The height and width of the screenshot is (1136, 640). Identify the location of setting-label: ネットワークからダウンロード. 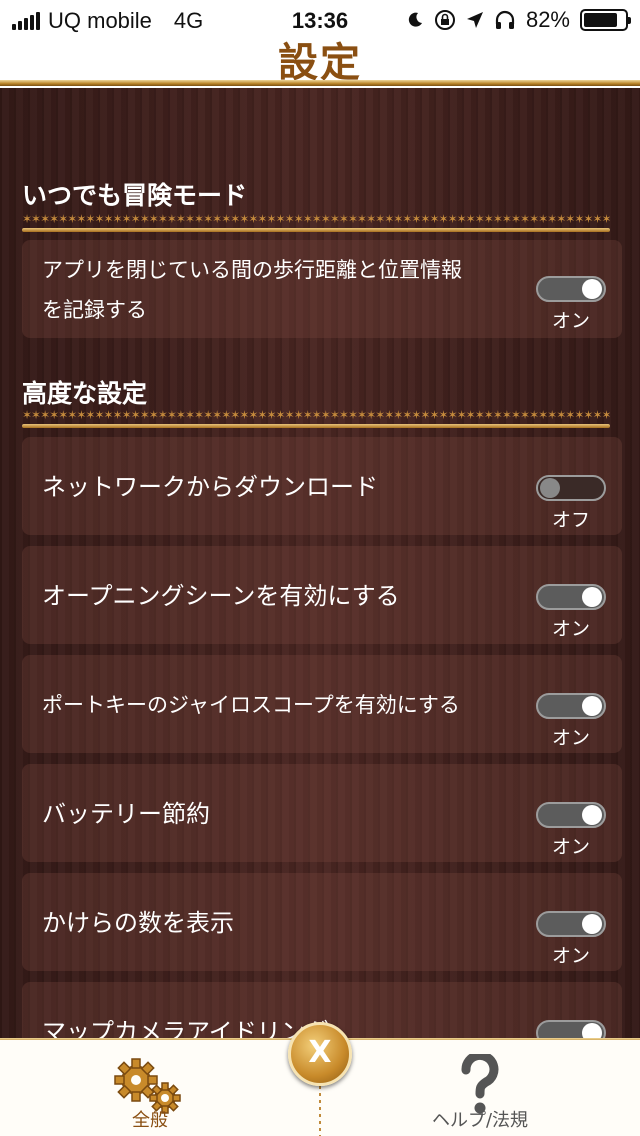
(210, 487).